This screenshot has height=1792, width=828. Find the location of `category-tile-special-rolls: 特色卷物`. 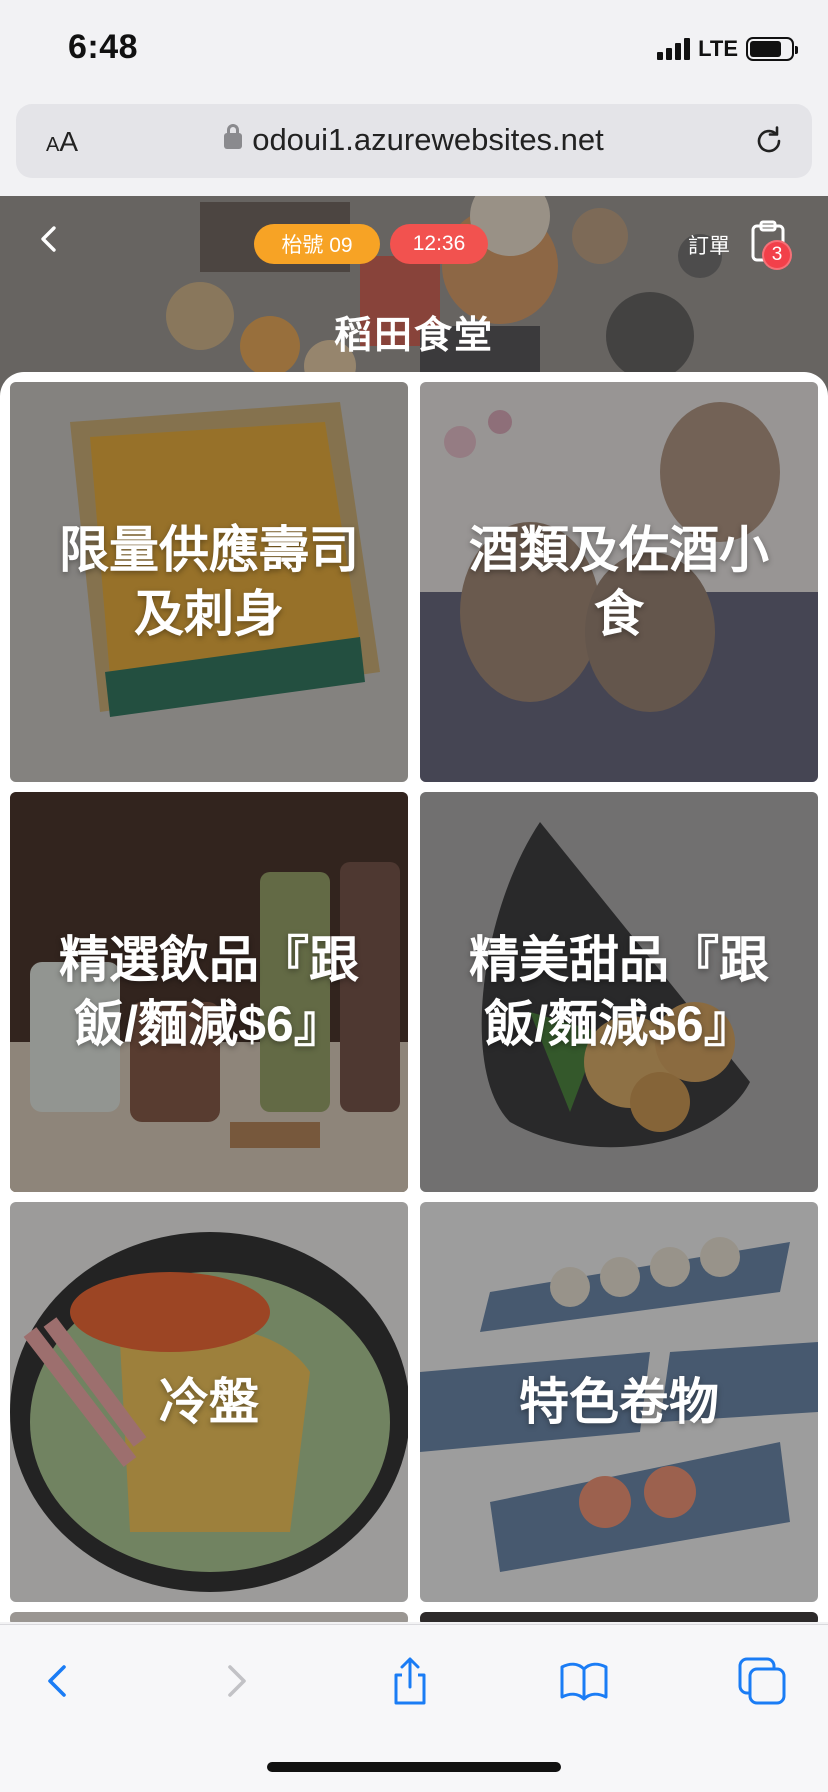

category-tile-special-rolls: 特色卷物 is located at coordinates (619, 1402).